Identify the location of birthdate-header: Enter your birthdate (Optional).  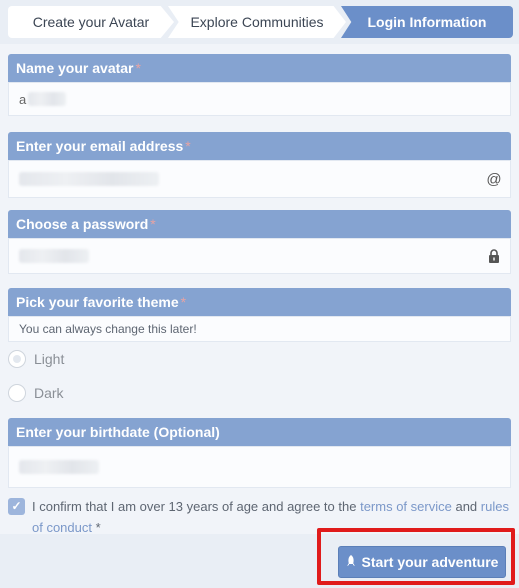
(259, 432).